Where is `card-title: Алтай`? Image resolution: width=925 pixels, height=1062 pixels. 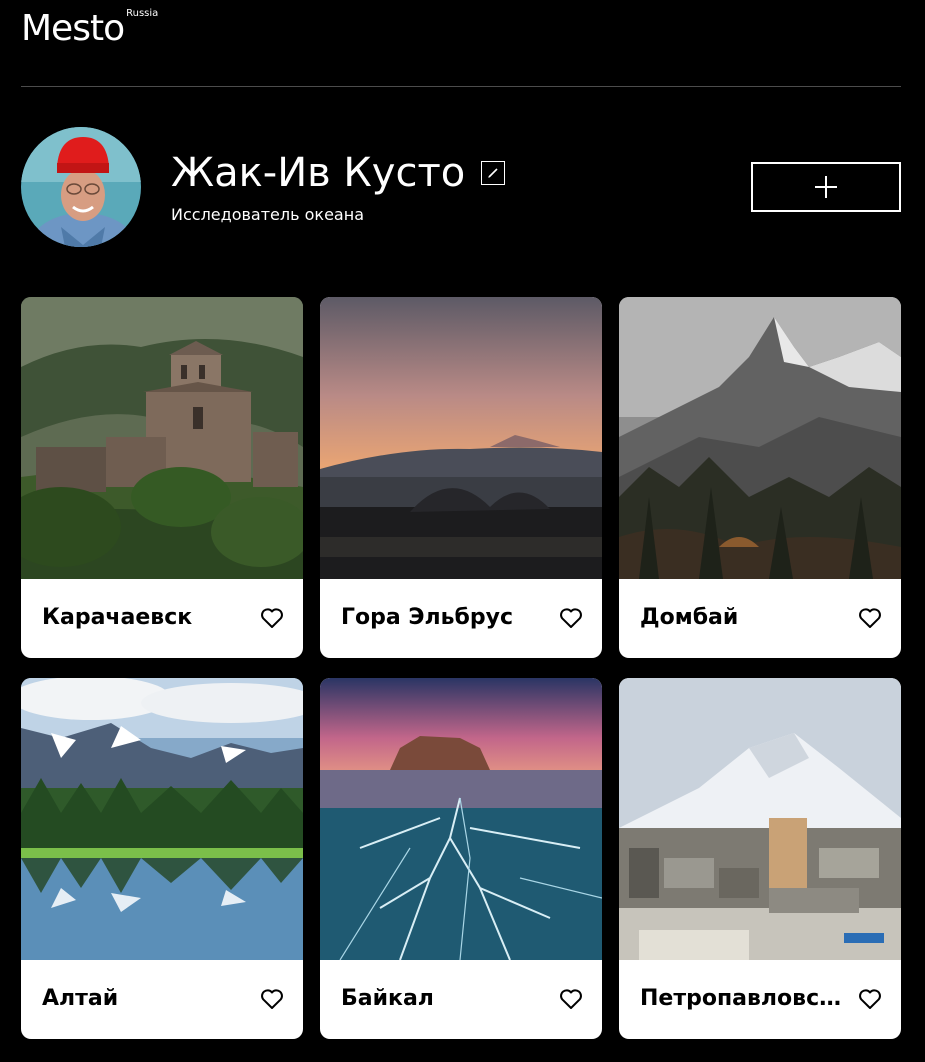
card-title: Алтай is located at coordinates (80, 998).